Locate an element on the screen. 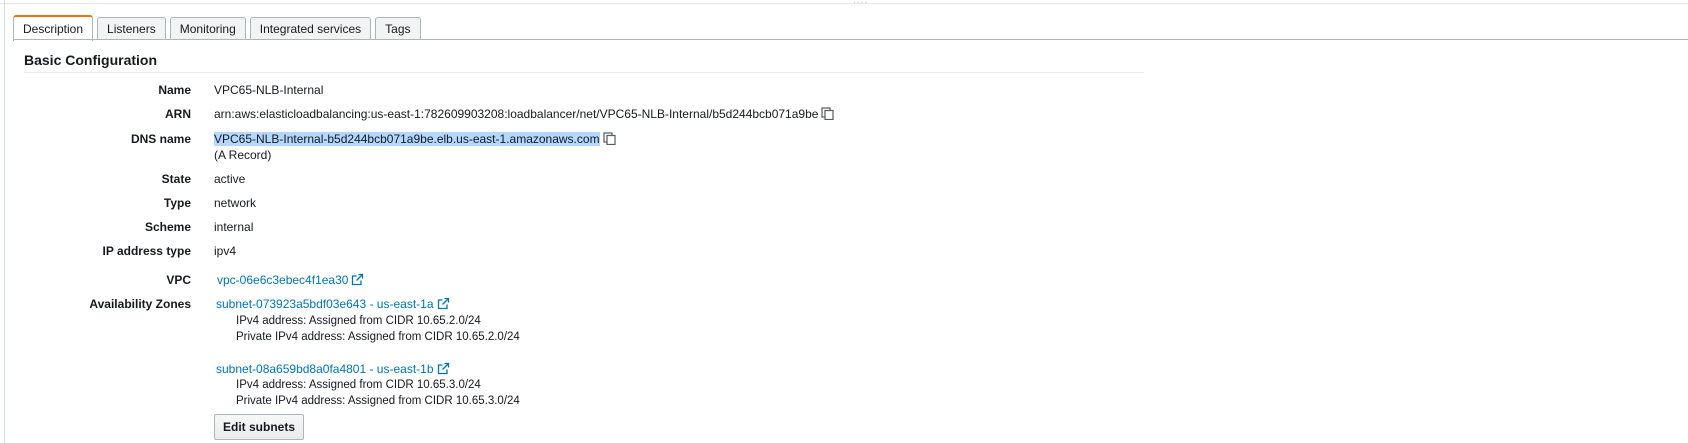 The image size is (1688, 443). scheme-value: internal is located at coordinates (234, 227).